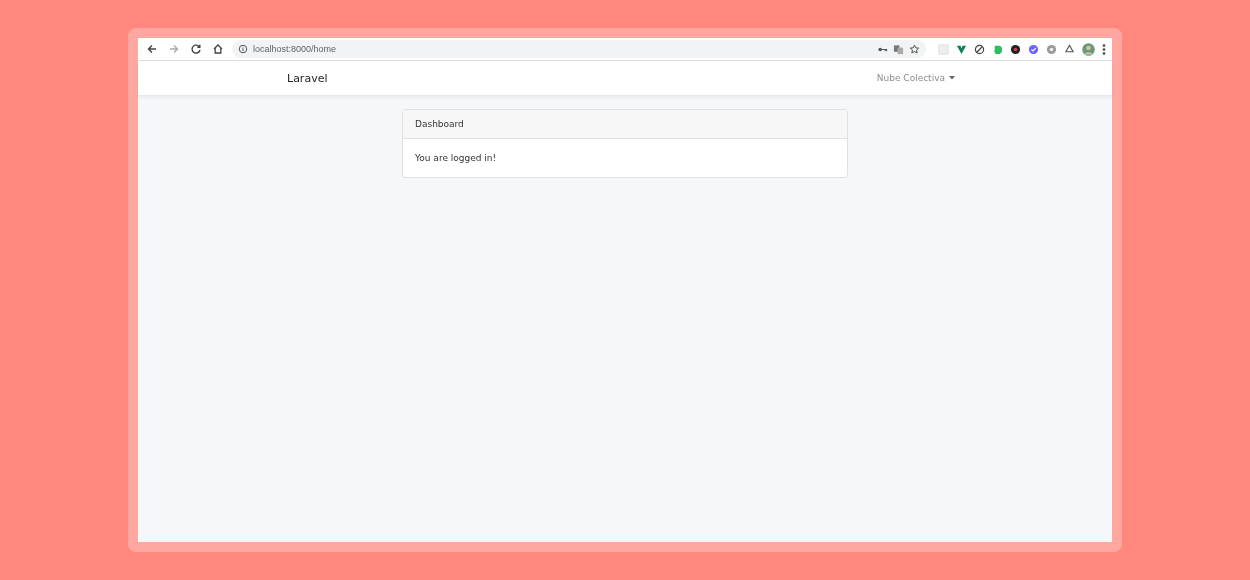  What do you see at coordinates (243, 49) in the screenshot?
I see `info-icon` at bounding box center [243, 49].